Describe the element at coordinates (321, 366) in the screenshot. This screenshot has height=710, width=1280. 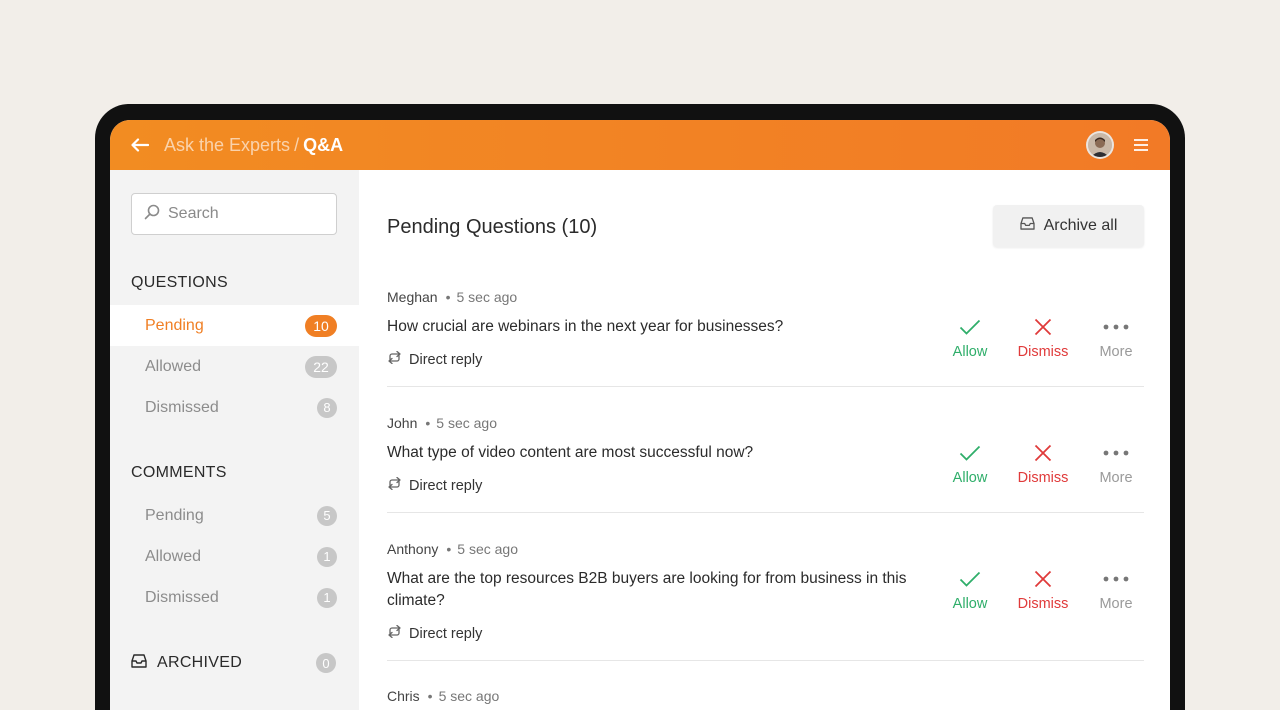
I see `count-badge: 22` at that location.